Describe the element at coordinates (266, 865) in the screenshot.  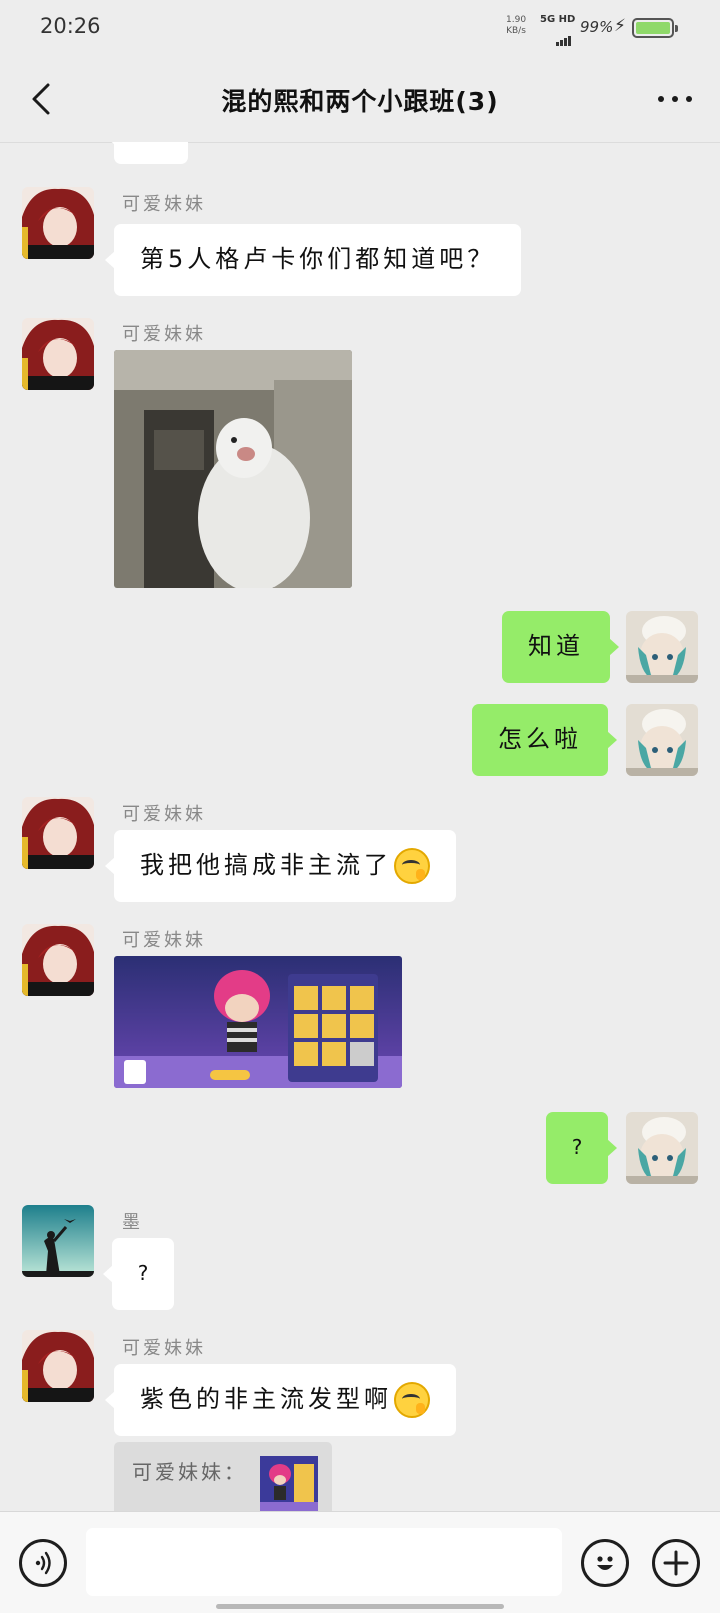
I see `message-text: 我把他搞成非主流了` at that location.